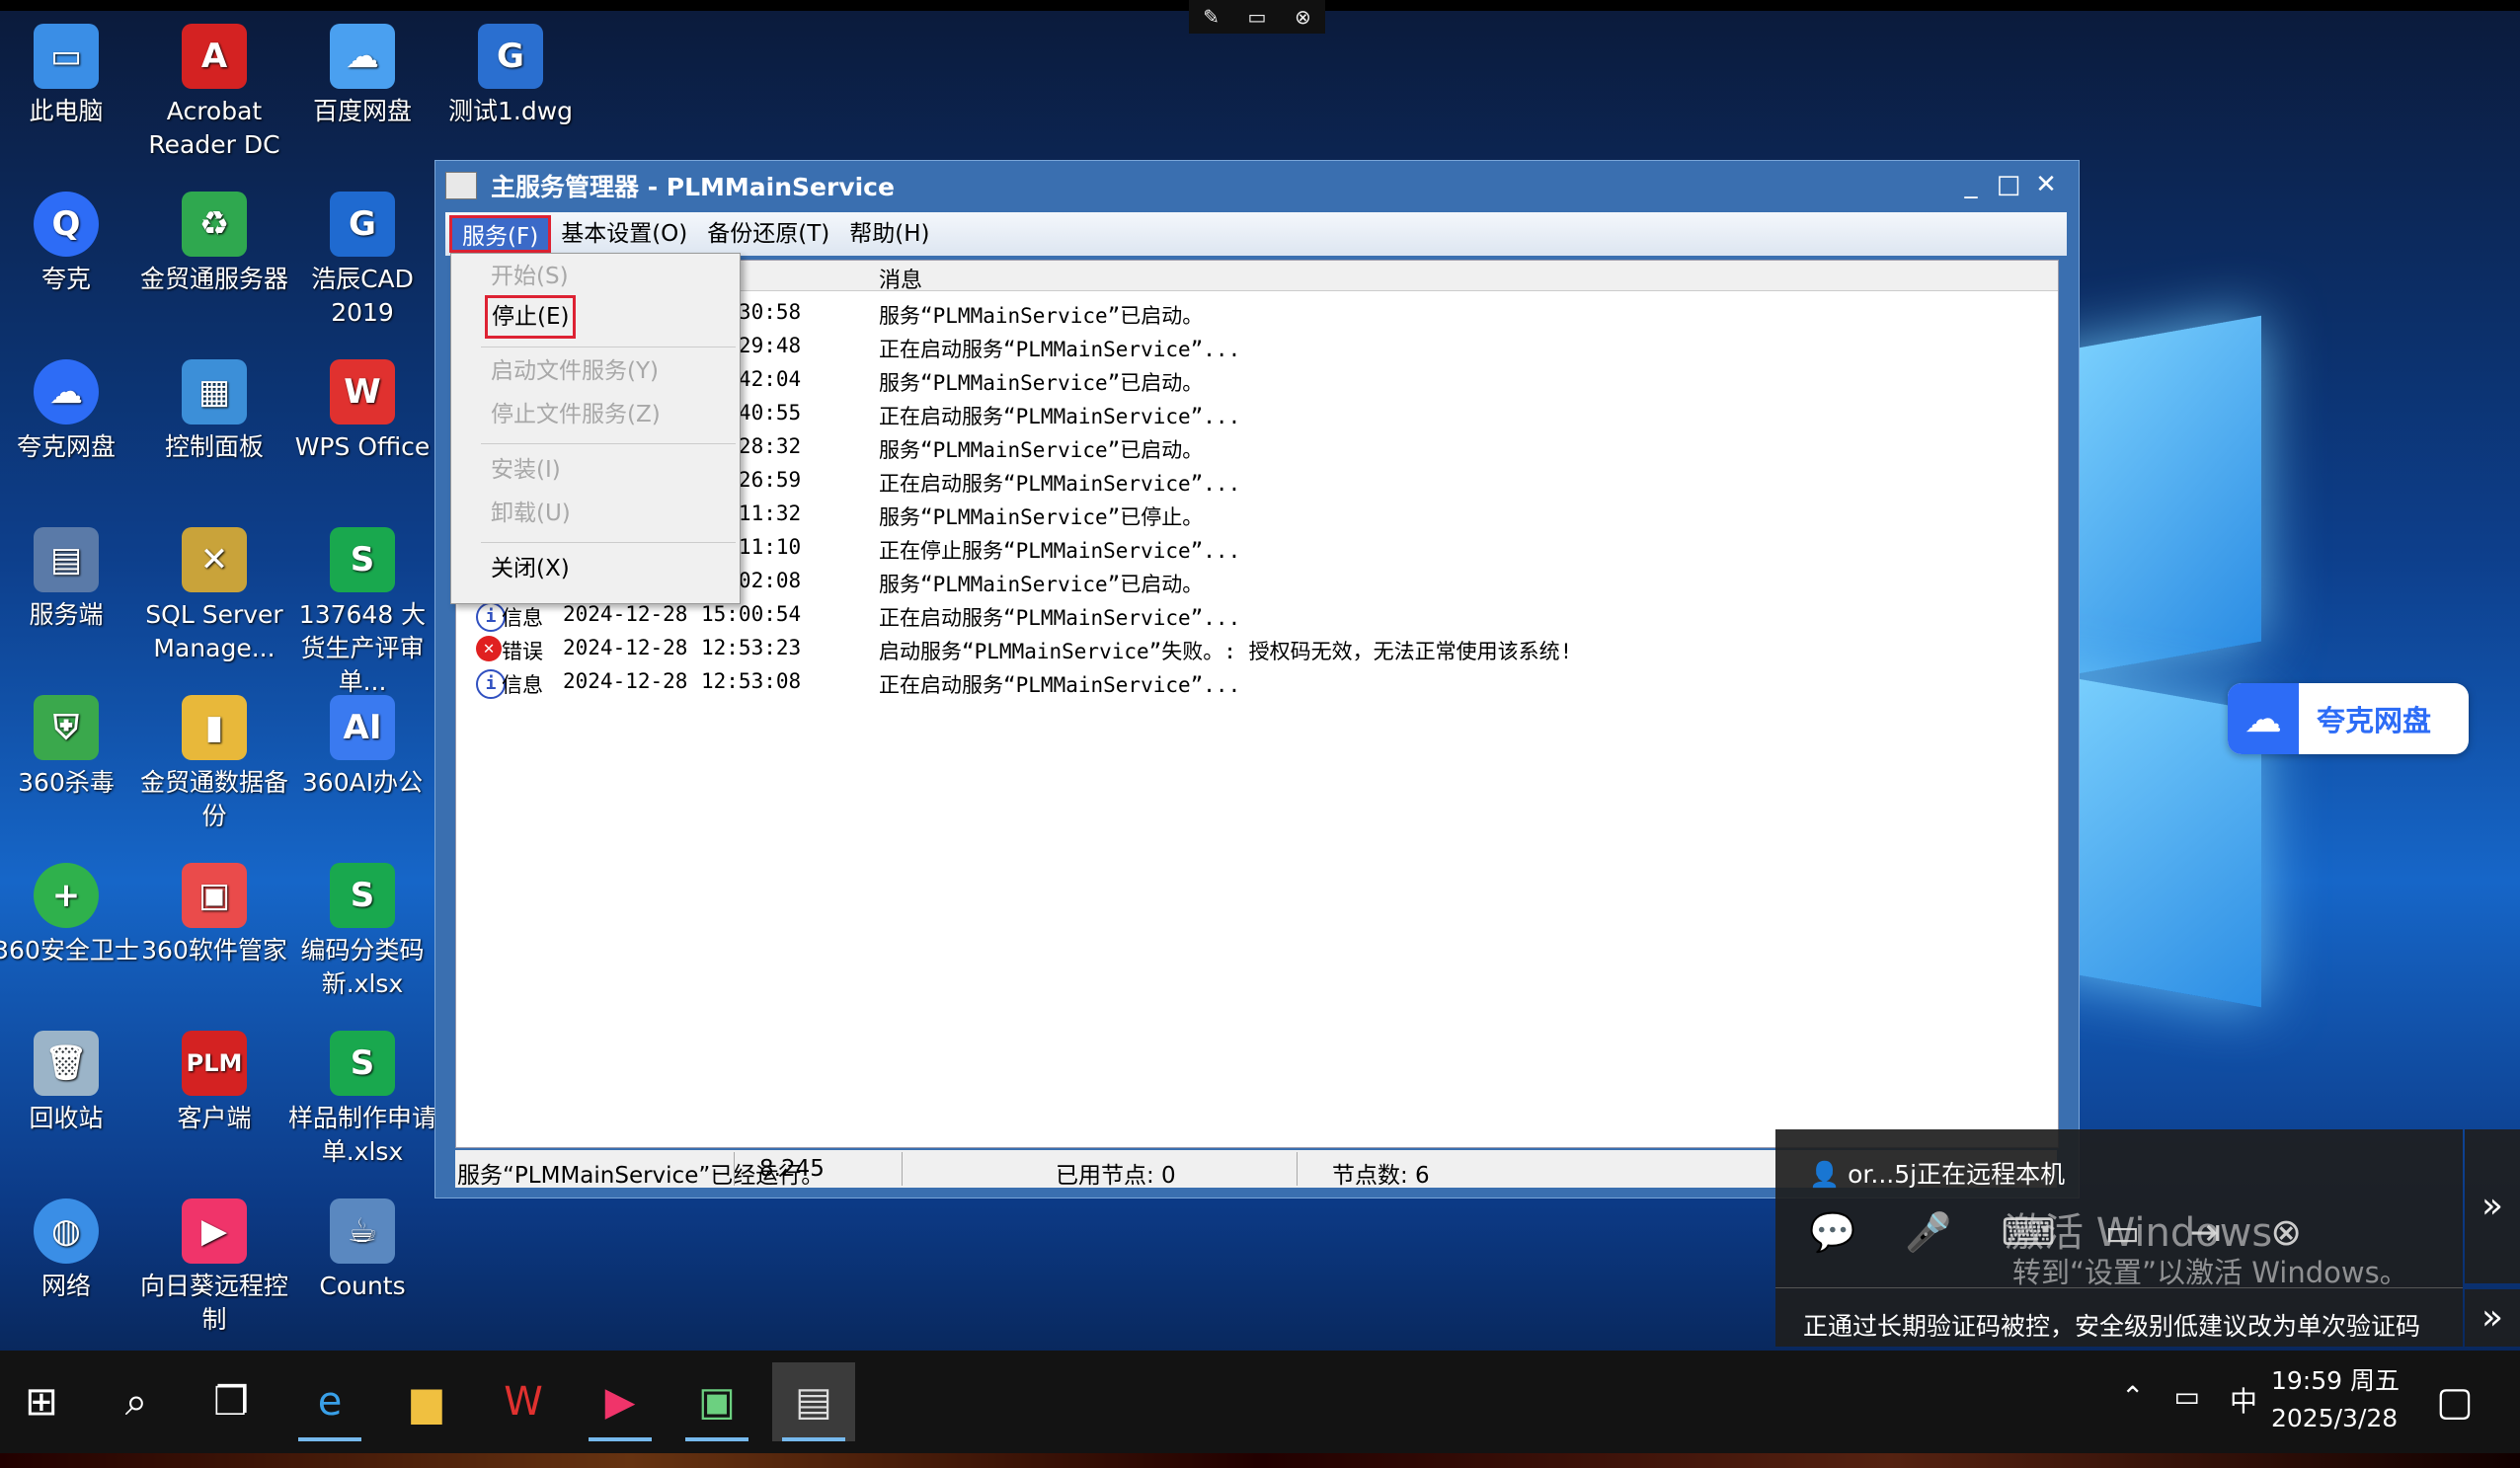  Describe the element at coordinates (1971, 184) in the screenshot. I see `minimize-button: _` at that location.